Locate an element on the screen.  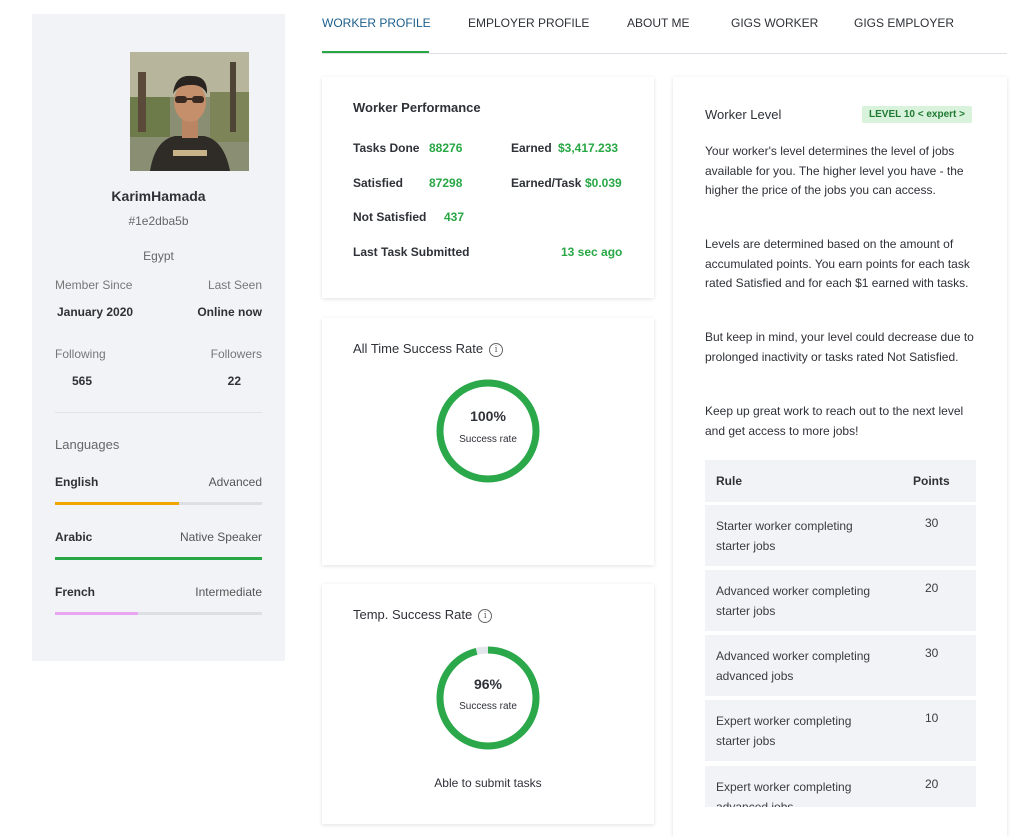
languages-title: Languages is located at coordinates (87, 444).